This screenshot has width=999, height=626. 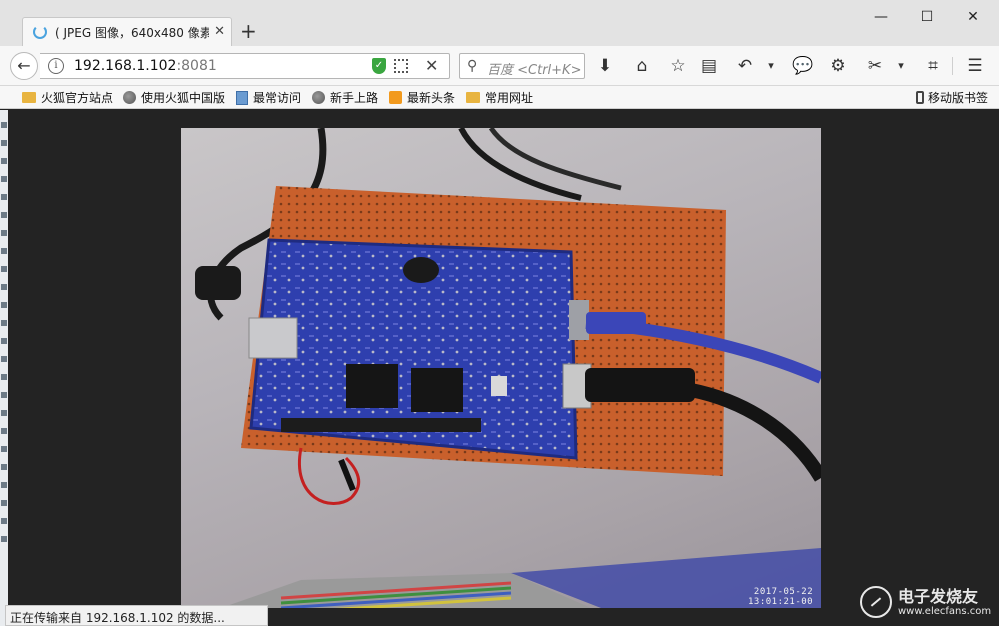 I want to click on search-placeholder: 百度 <Ctrl+K>, so click(x=534, y=70).